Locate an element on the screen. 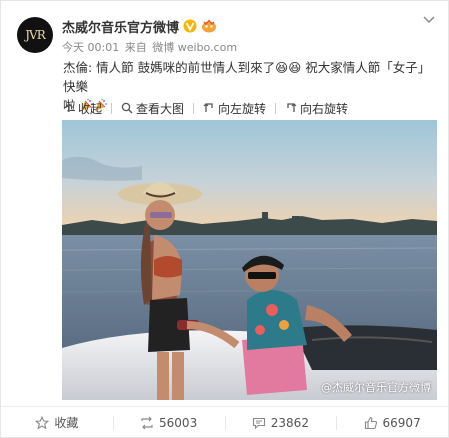 This screenshot has width=449, height=438. member-crown-icon is located at coordinates (209, 26).